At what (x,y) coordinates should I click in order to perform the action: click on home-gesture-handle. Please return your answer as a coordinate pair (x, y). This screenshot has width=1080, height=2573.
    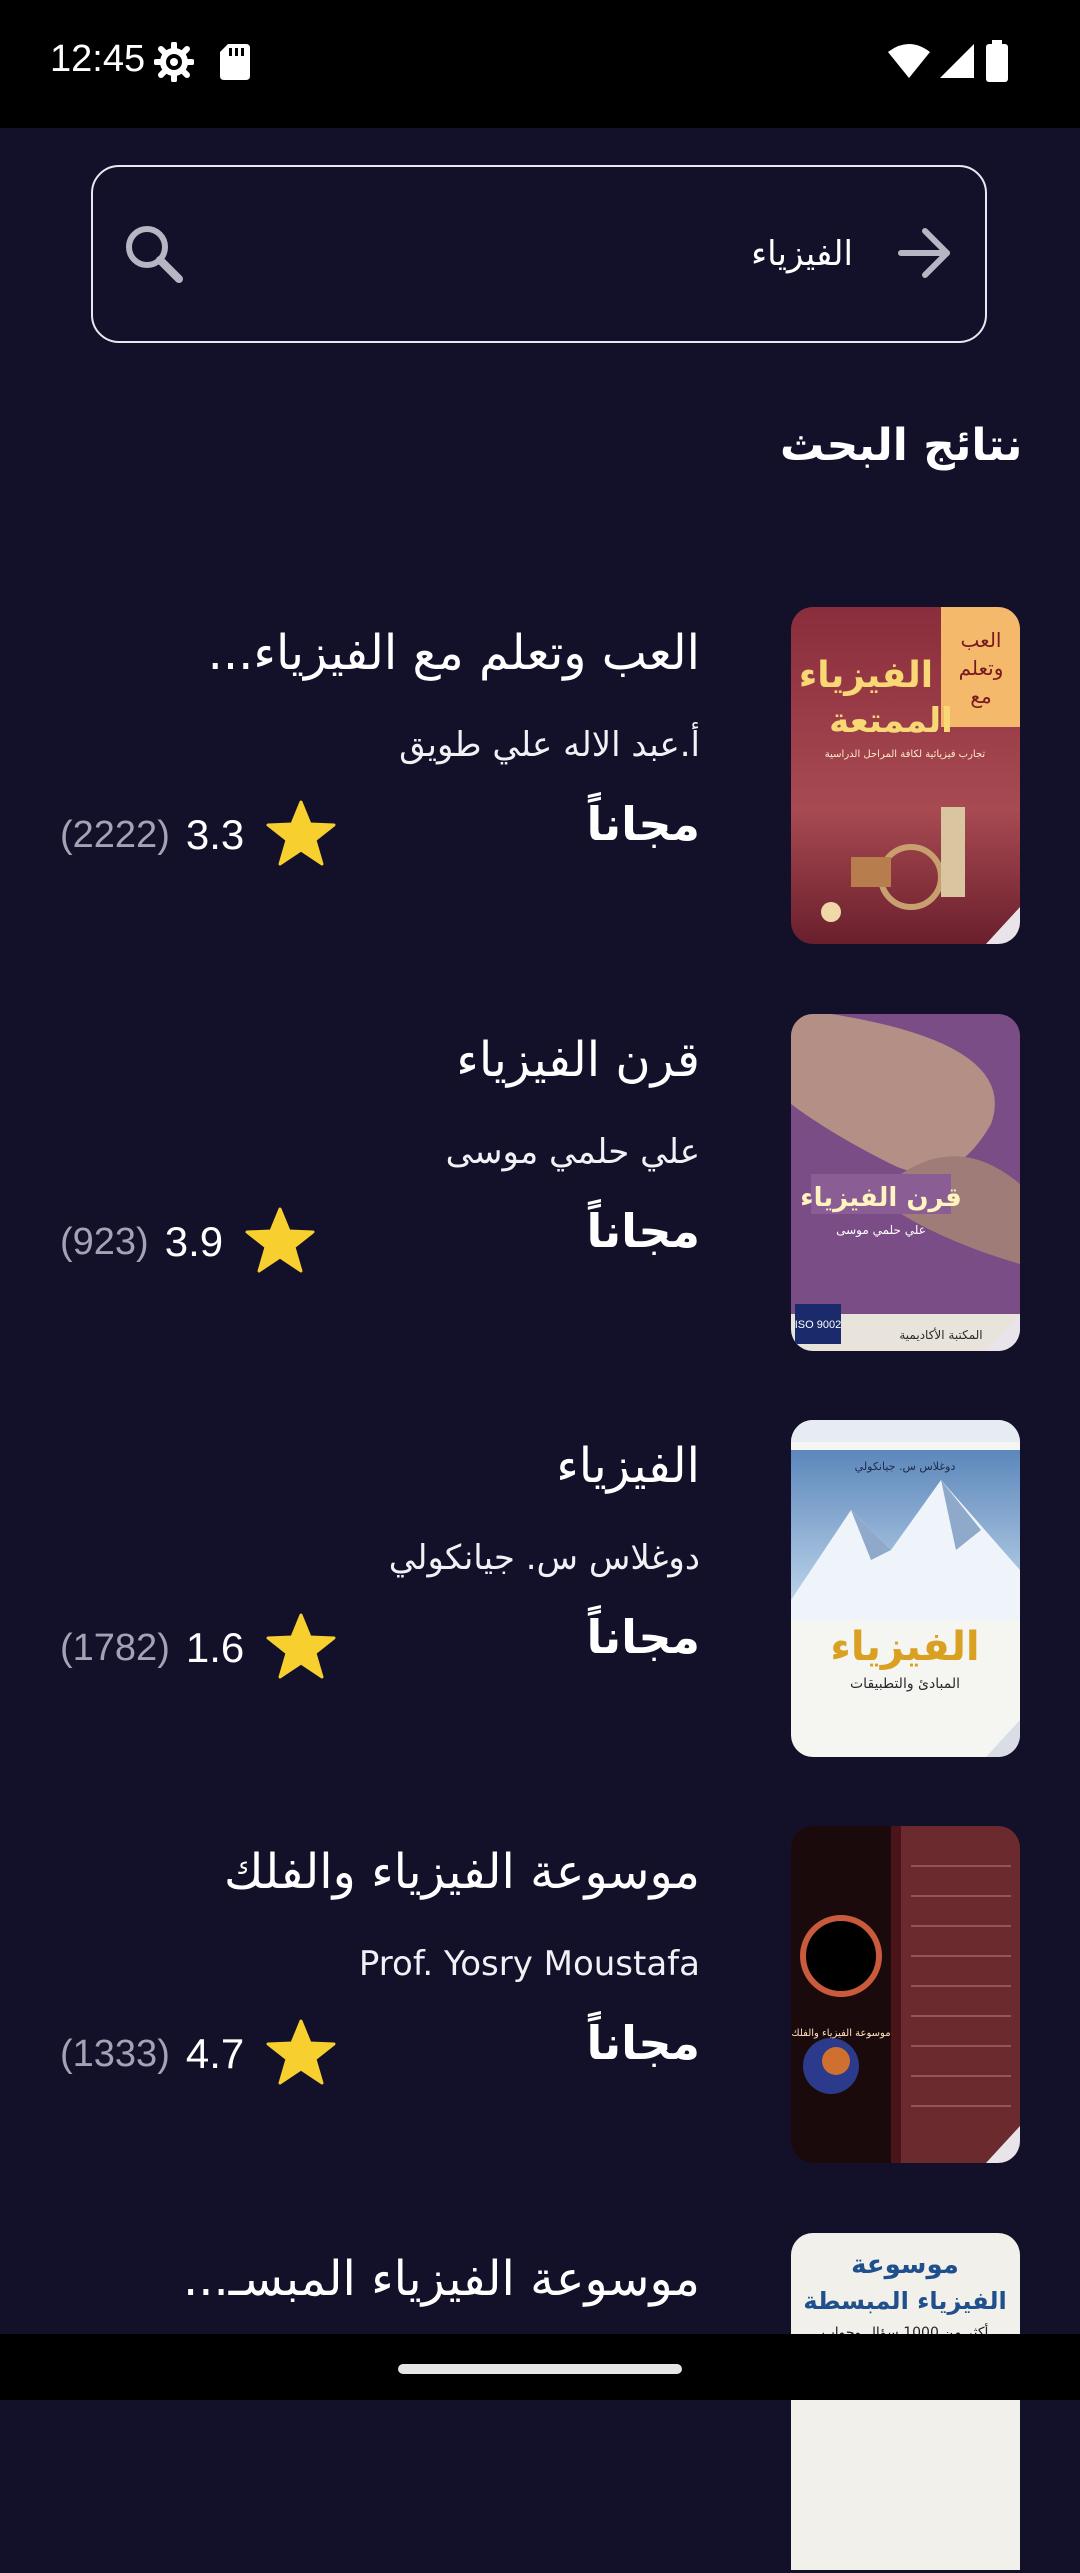
    Looking at the image, I should click on (540, 2369).